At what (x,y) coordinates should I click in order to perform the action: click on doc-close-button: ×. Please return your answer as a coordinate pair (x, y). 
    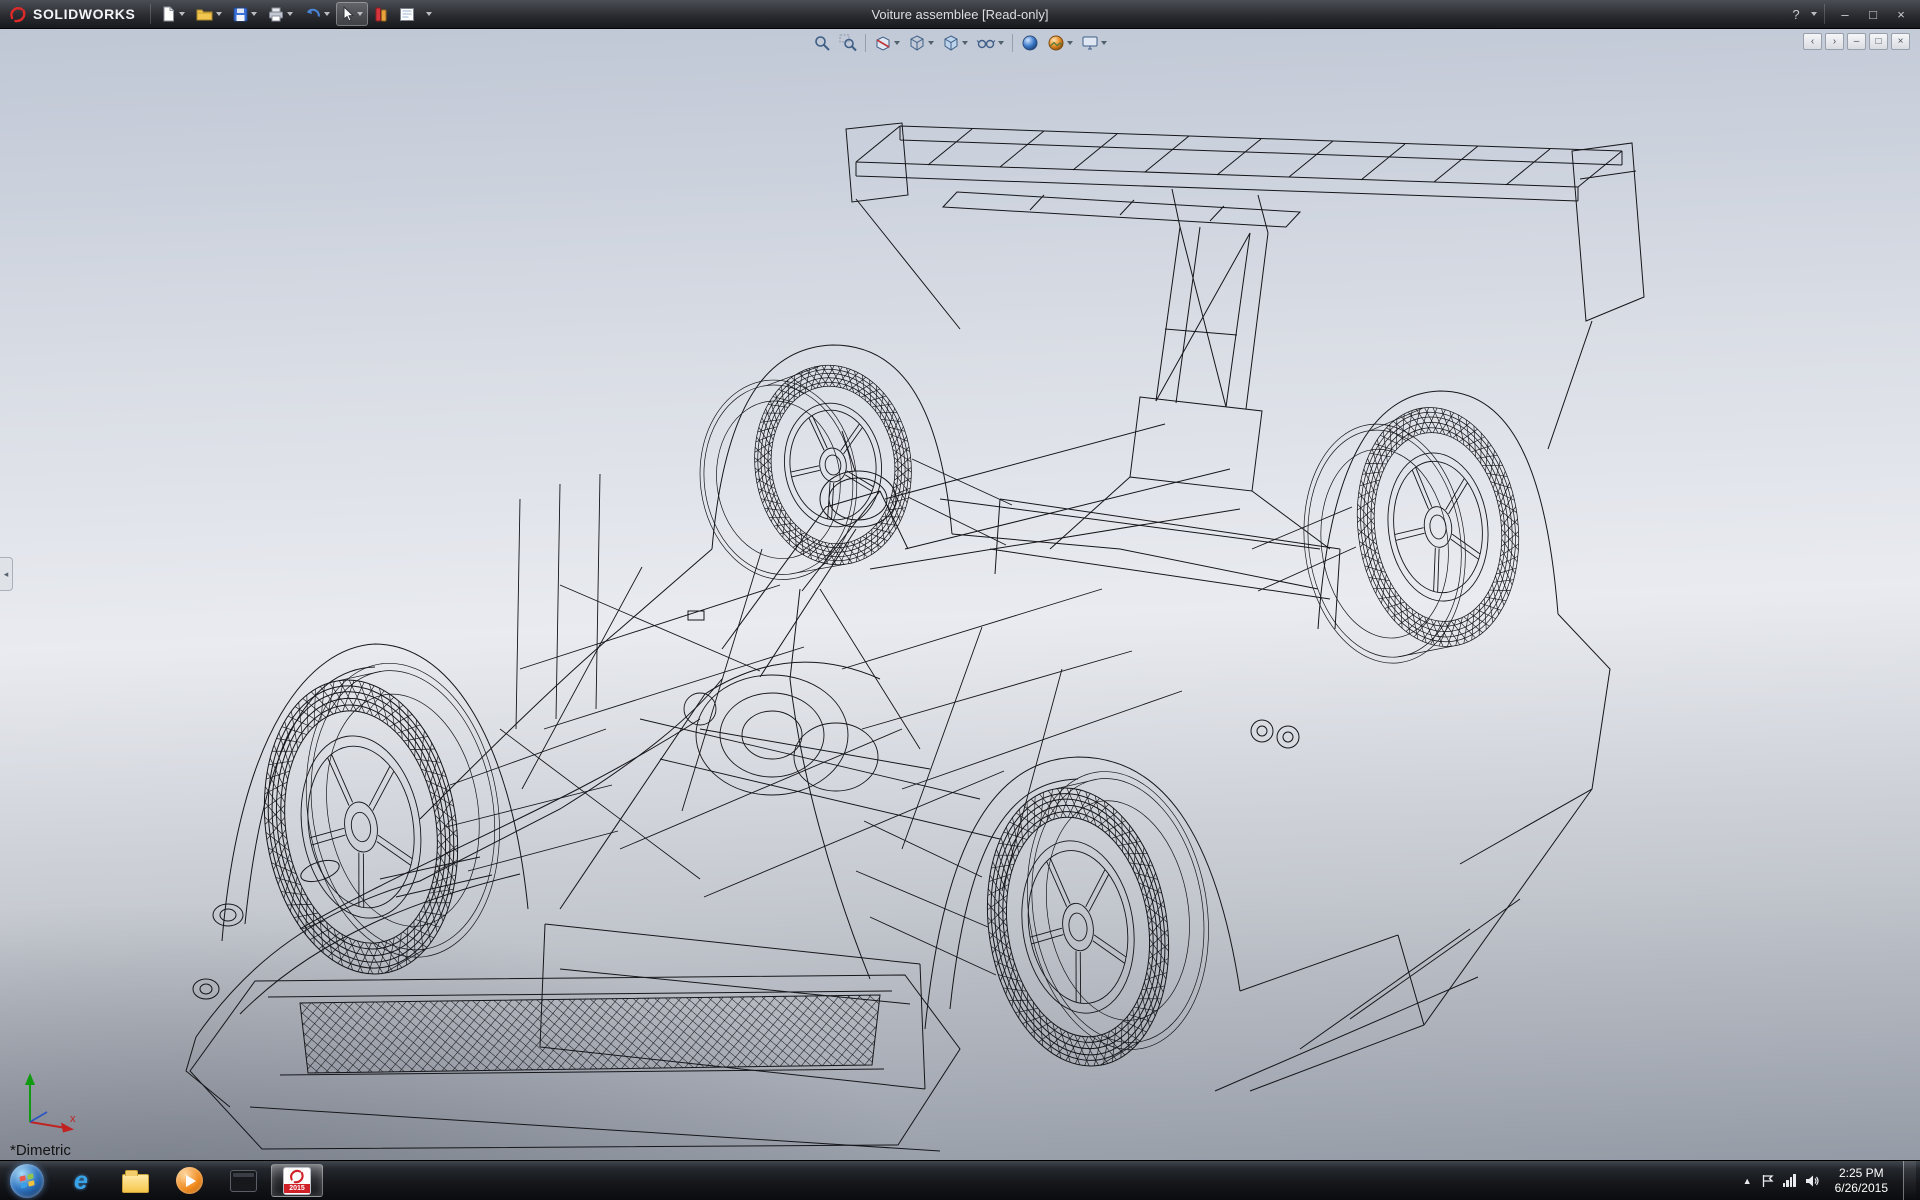
    Looking at the image, I should click on (1900, 41).